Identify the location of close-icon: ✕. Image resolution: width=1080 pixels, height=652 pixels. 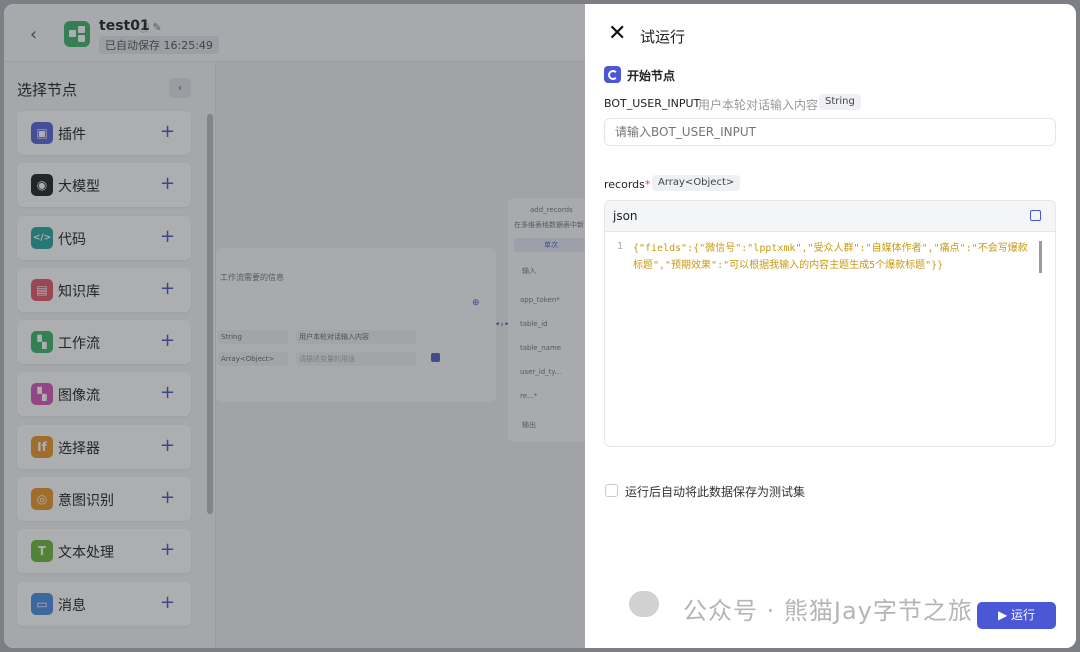
(617, 33).